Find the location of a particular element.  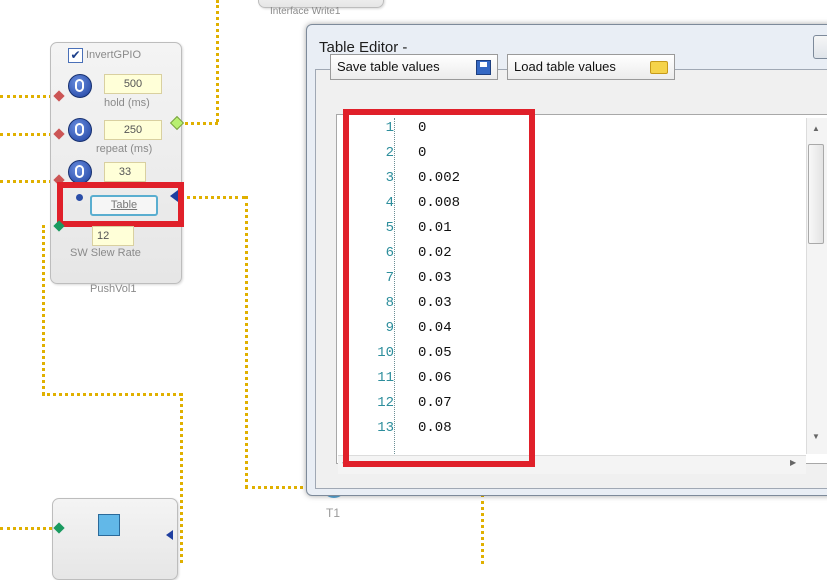

load-table-values-button: Load table values is located at coordinates (591, 67).